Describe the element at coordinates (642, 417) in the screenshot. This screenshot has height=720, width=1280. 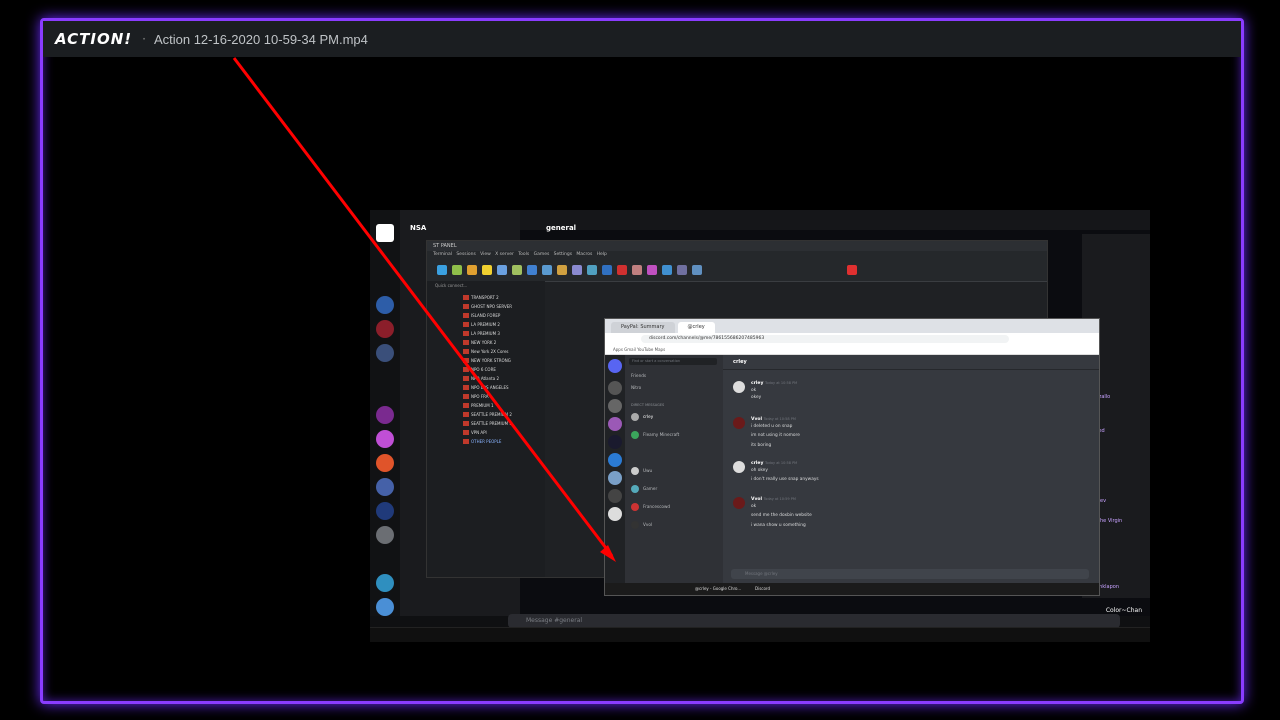
I see `dm-item: crley` at that location.